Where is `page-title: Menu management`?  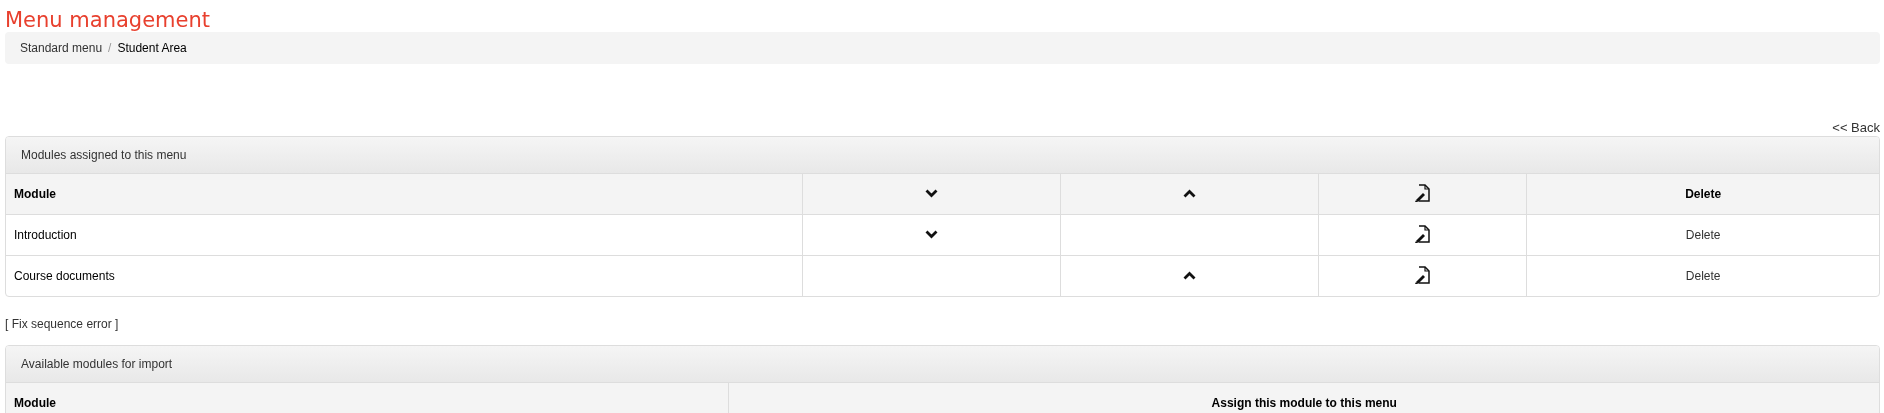 page-title: Menu management is located at coordinates (108, 19).